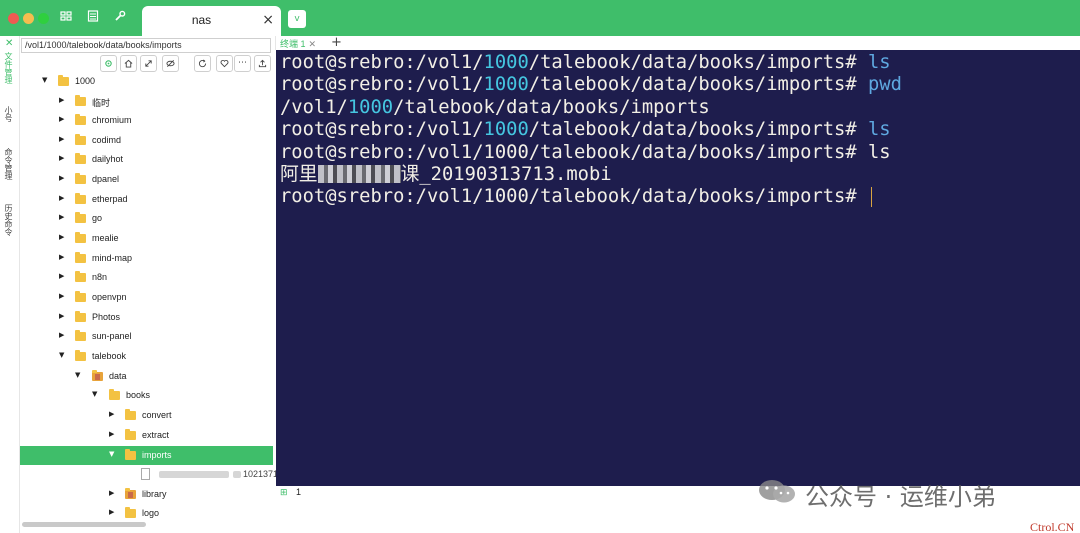  I want to click on tree-item-label: sun-panel, so click(112, 336).